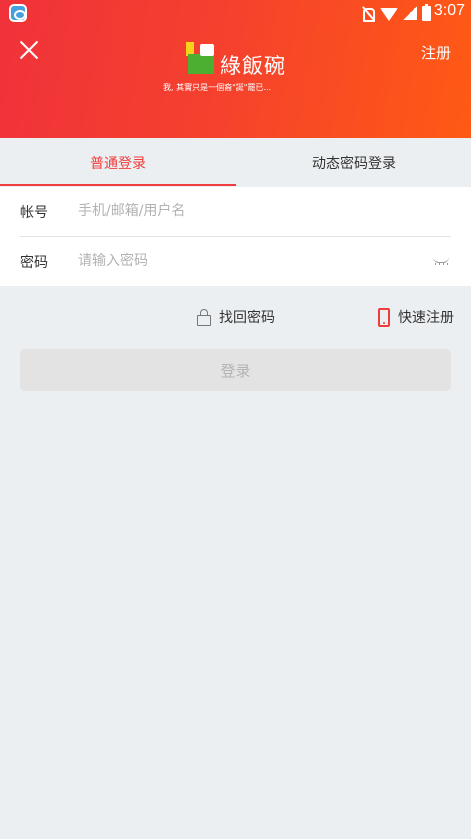 The width and height of the screenshot is (471, 839). What do you see at coordinates (247, 318) in the screenshot?
I see `find-password-label: 找回密码` at bounding box center [247, 318].